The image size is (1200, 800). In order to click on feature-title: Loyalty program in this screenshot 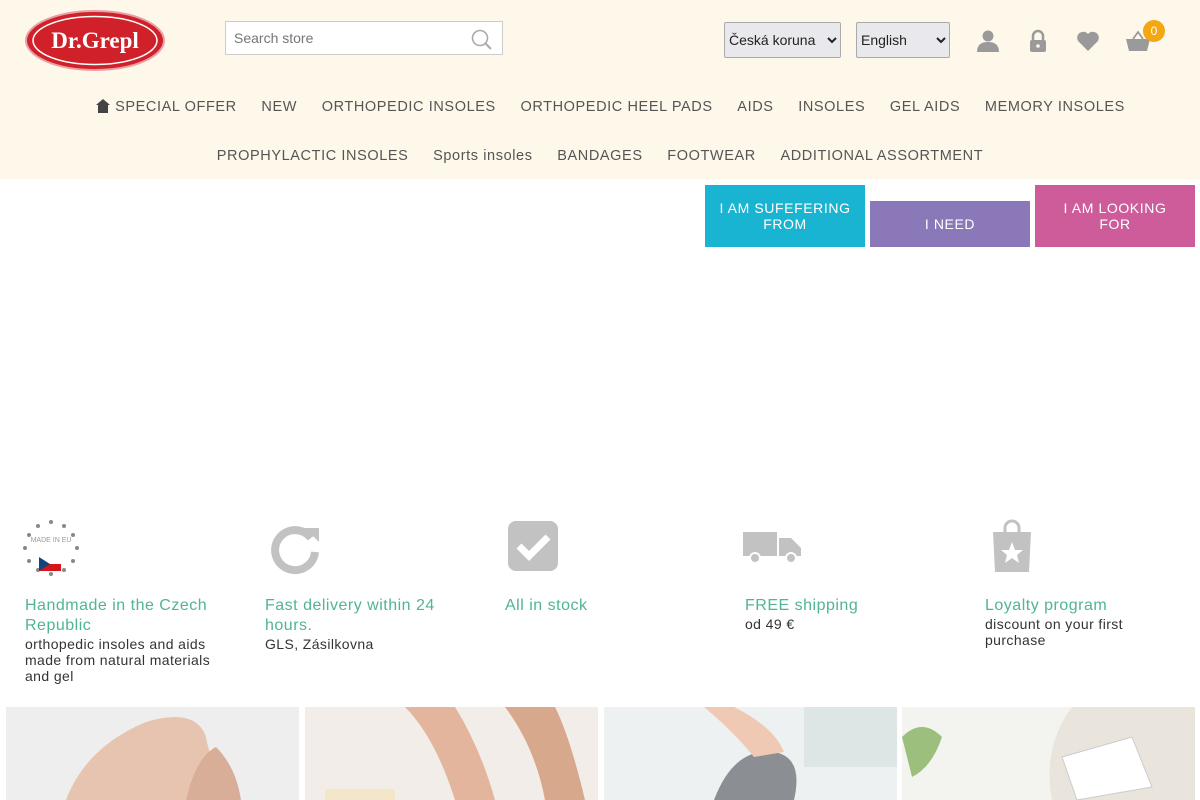, I will do `click(1046, 605)`.